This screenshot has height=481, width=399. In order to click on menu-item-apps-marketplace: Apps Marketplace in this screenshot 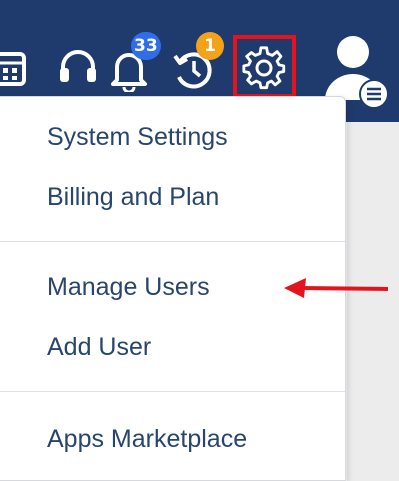, I will do `click(147, 439)`.